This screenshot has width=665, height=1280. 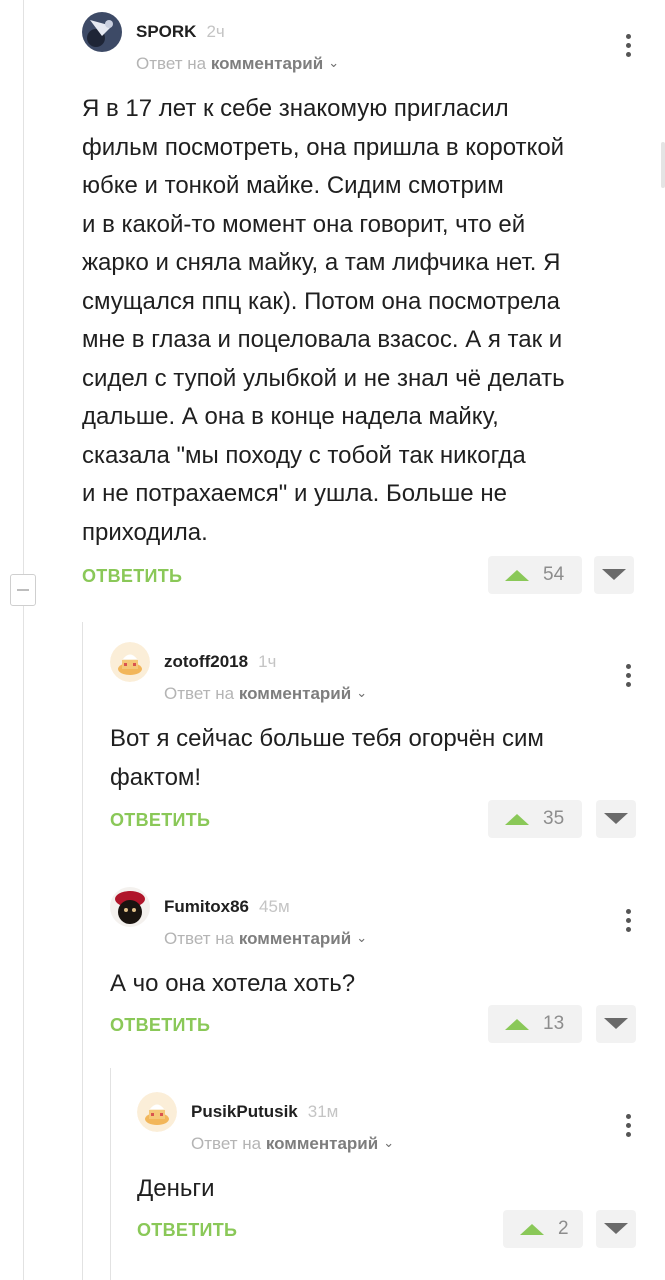 What do you see at coordinates (535, 1024) in the screenshot?
I see `upvote-button: 13` at bounding box center [535, 1024].